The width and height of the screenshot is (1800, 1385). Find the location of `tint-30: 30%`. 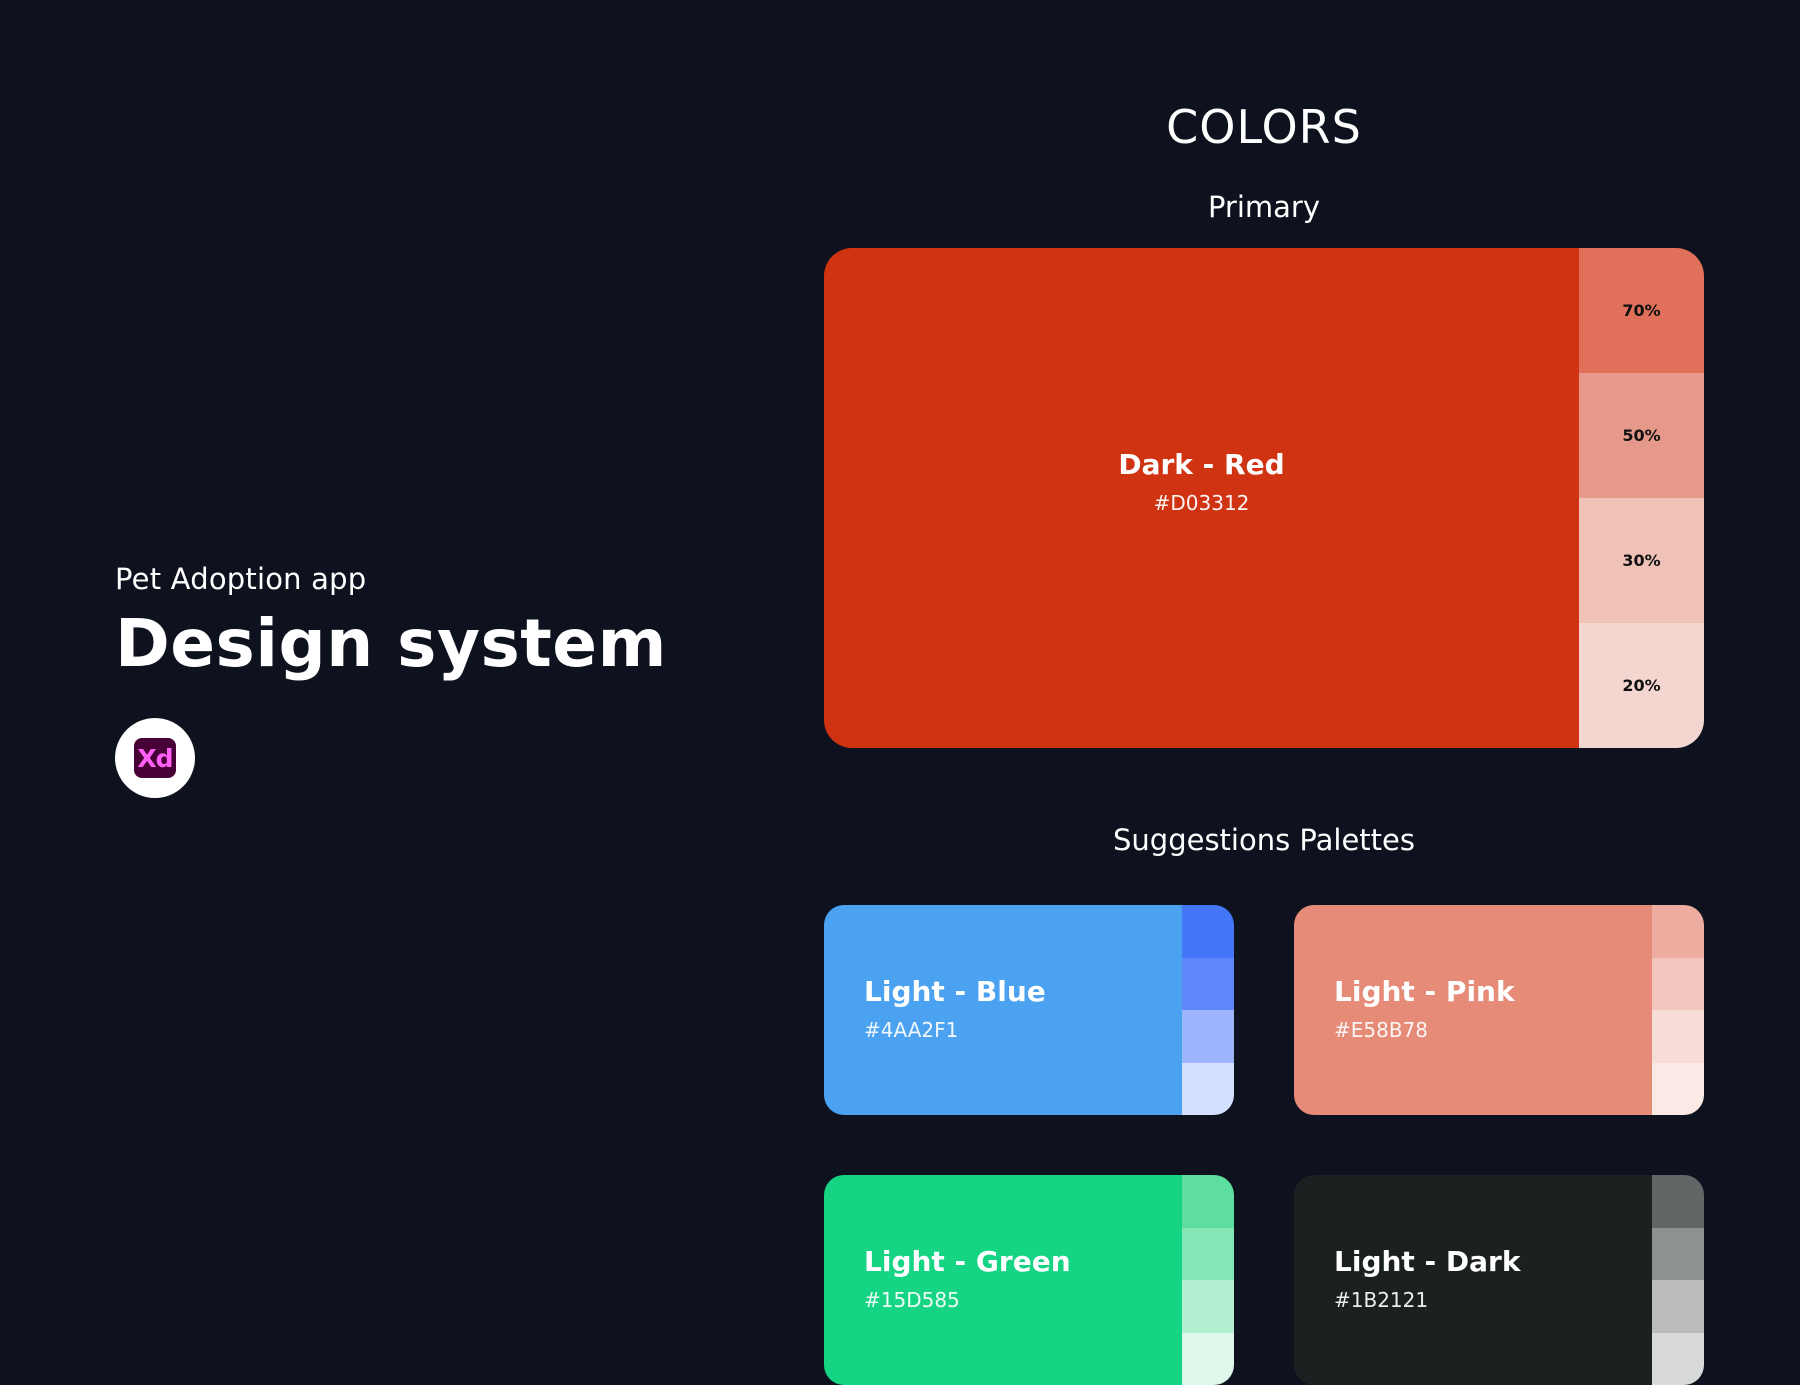

tint-30: 30% is located at coordinates (1641, 560).